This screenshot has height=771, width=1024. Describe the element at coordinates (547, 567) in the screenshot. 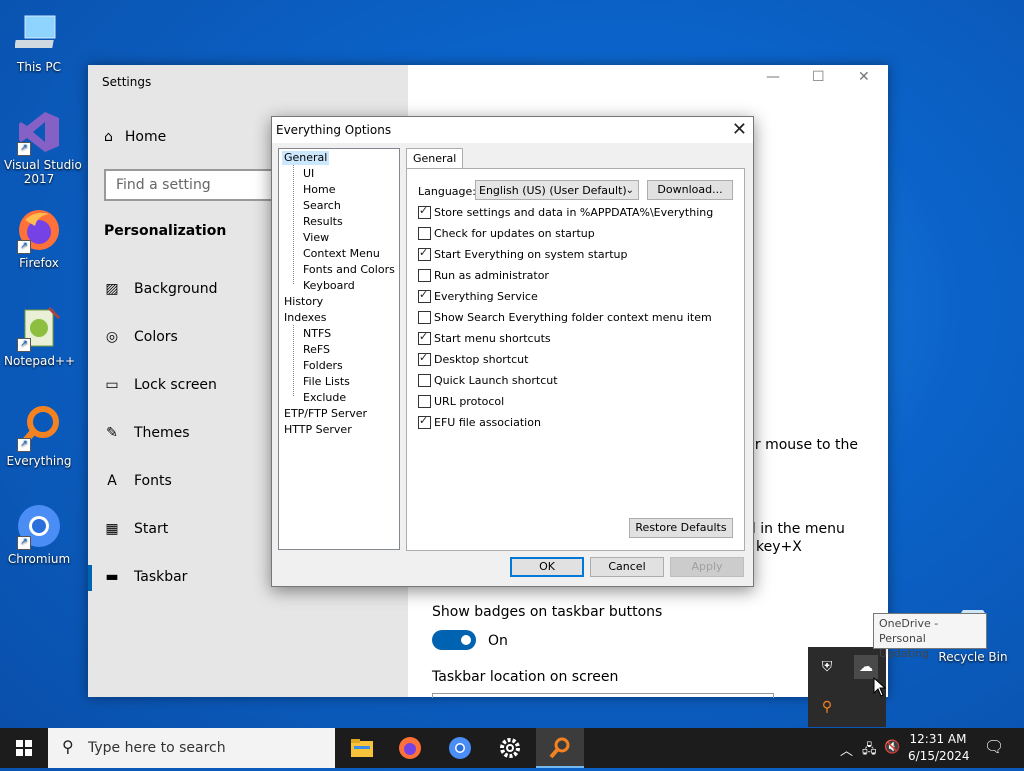

I see `ok-button: OK` at that location.